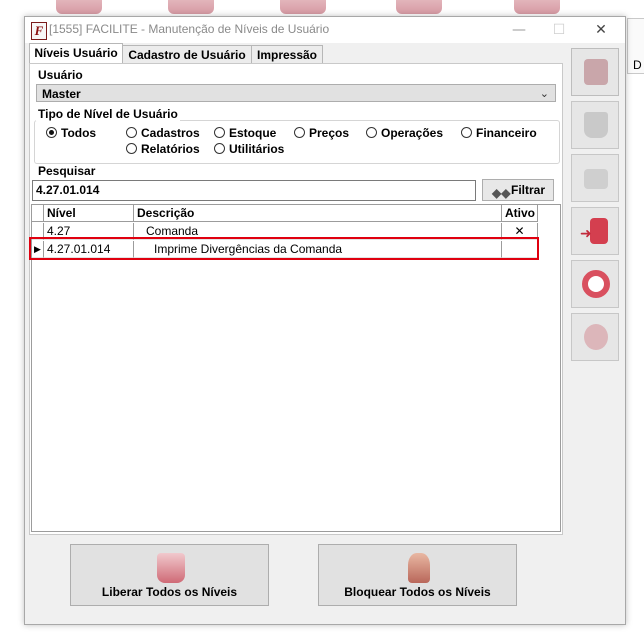 This screenshot has width=644, height=635. I want to click on printer-icon, so click(596, 179).